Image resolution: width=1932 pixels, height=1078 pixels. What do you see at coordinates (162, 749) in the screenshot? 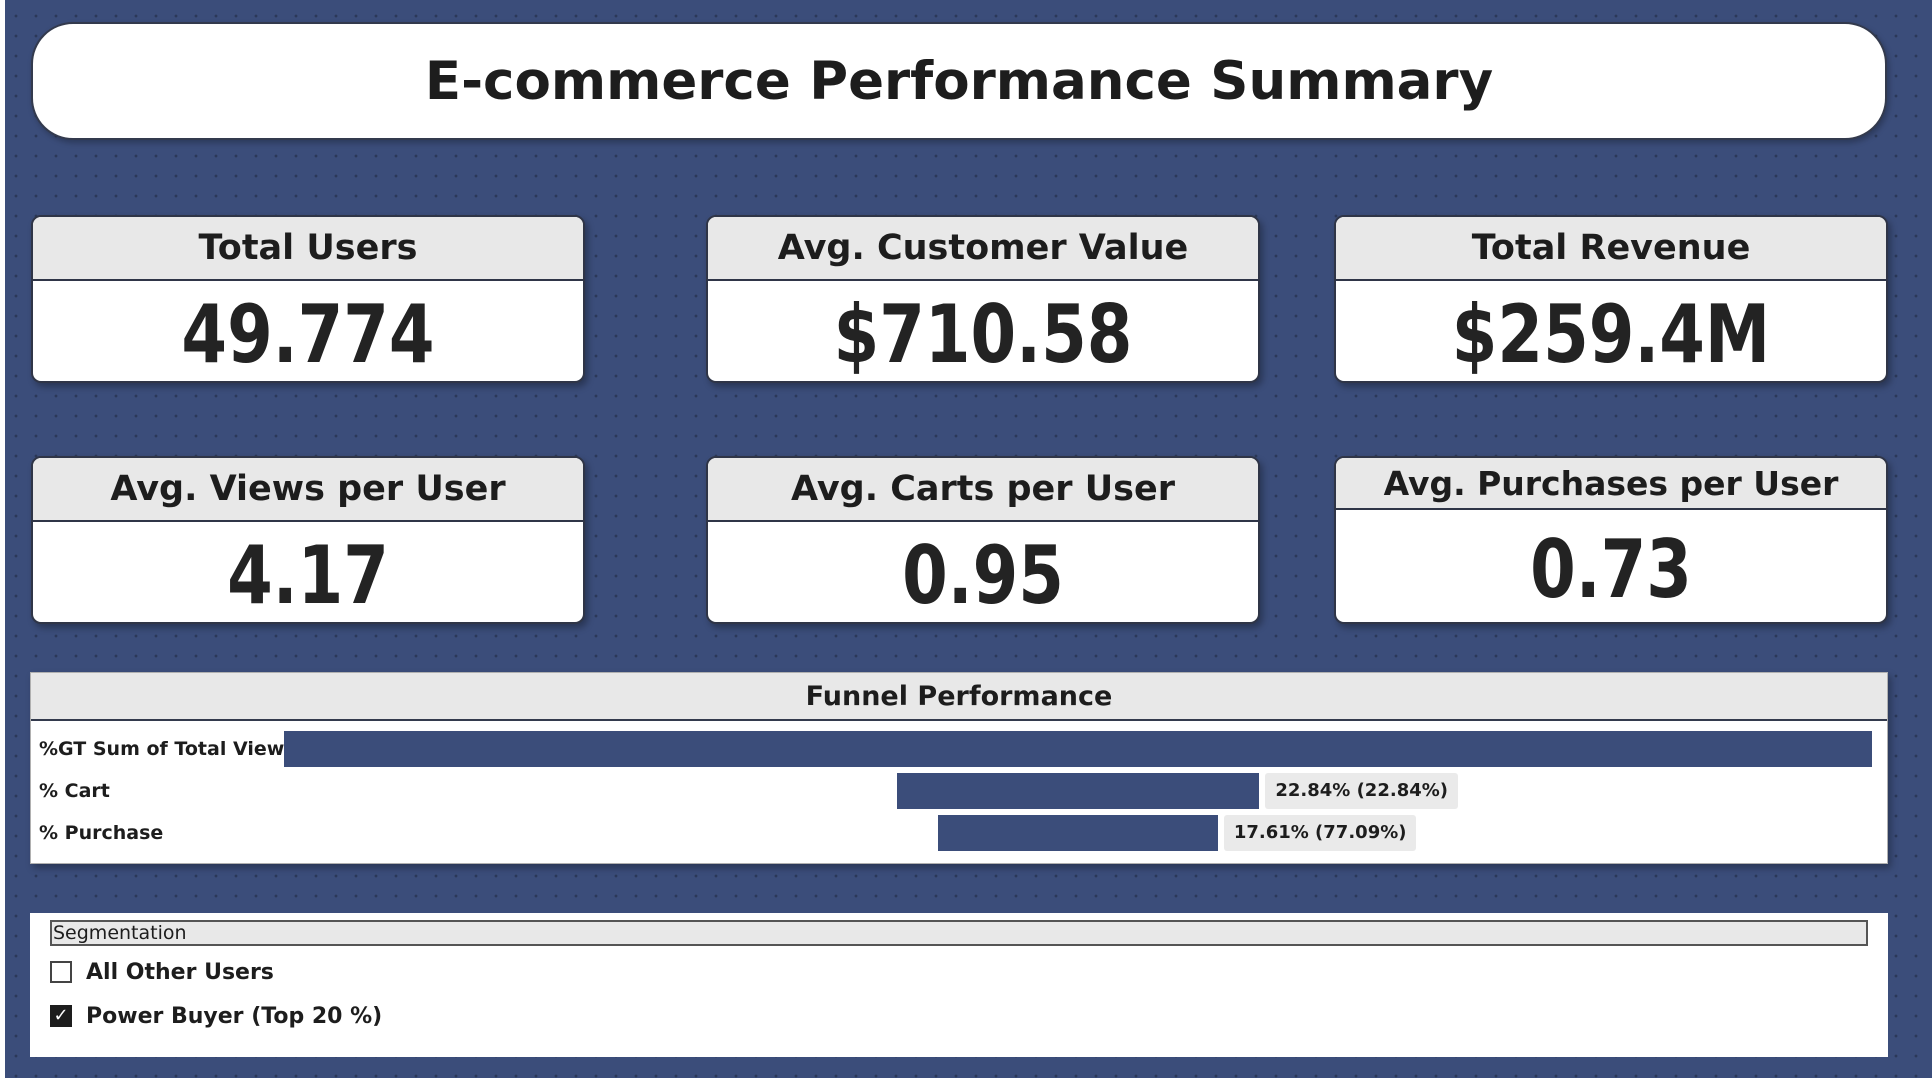
I see `funnel-row-label: %GT Sum of Total View` at bounding box center [162, 749].